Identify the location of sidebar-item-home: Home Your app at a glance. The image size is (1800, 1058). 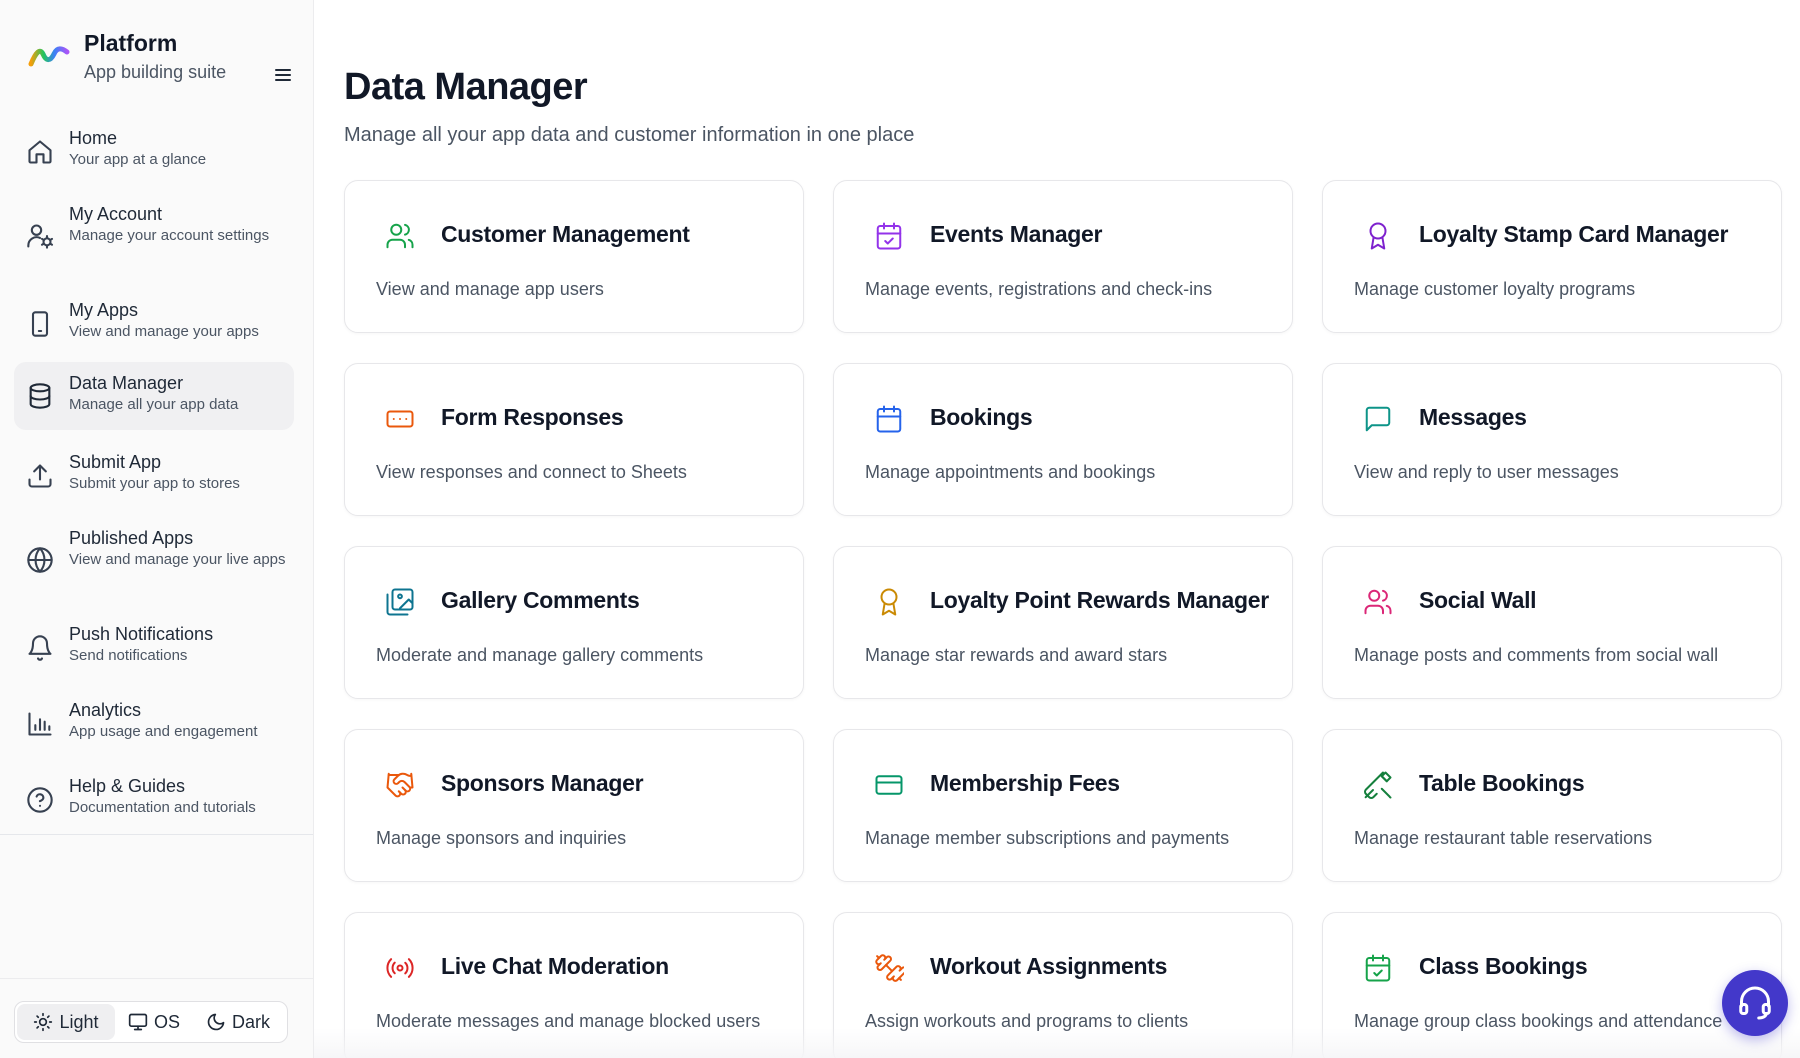
(154, 152).